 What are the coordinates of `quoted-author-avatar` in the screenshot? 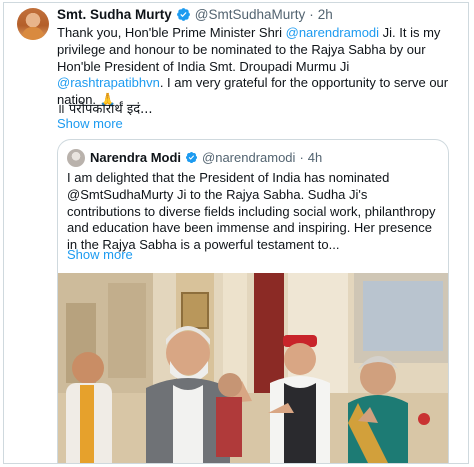 It's located at (76, 158).